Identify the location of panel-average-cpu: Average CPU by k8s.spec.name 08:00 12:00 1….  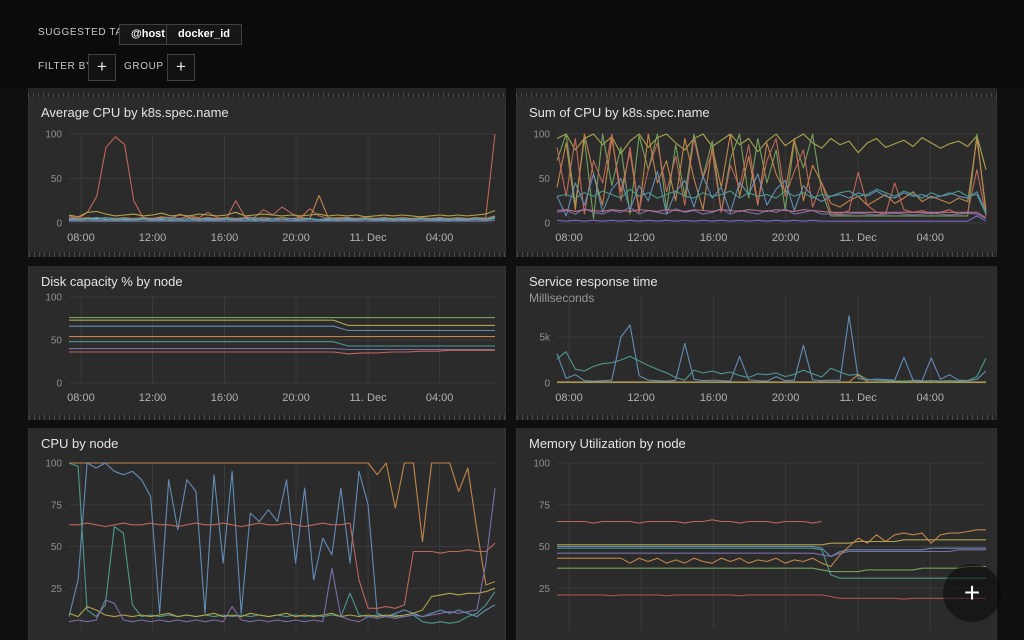
(267, 177).